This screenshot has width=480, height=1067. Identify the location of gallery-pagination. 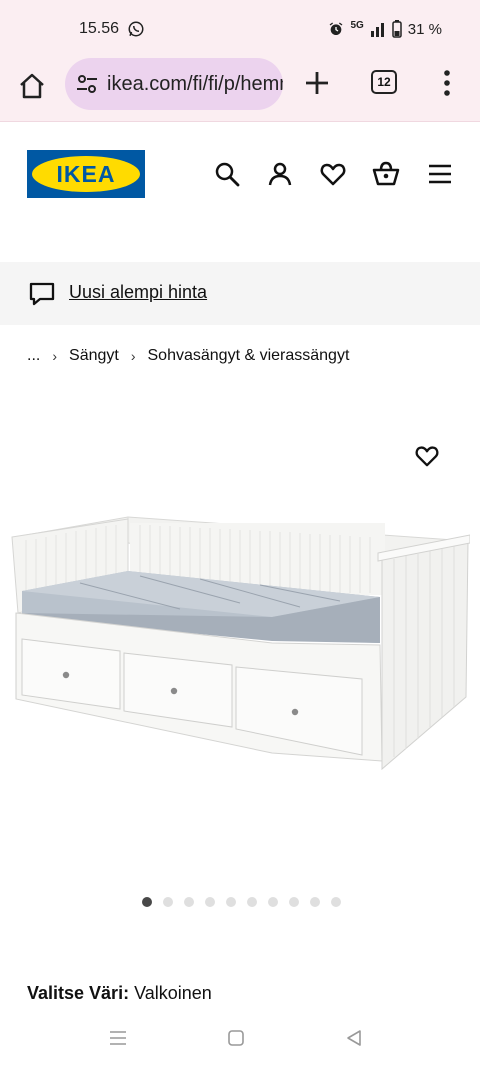
(240, 902).